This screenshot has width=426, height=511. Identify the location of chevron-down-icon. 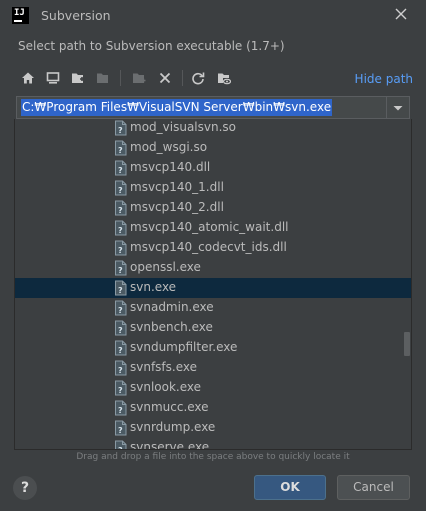
(398, 108).